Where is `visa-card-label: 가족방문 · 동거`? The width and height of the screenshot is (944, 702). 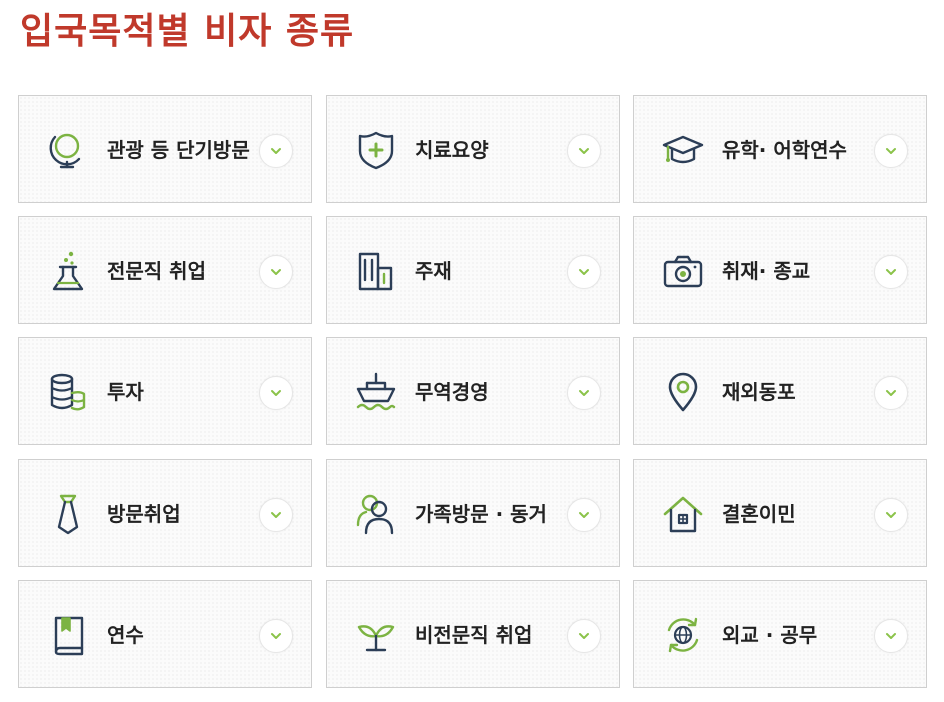
visa-card-label: 가족방문 · 동거 is located at coordinates (481, 514).